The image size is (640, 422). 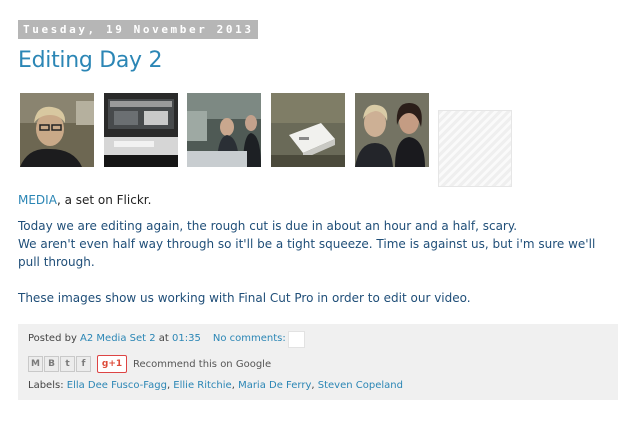 I want to click on author-link: A2 Media Set 2, so click(x=118, y=338).